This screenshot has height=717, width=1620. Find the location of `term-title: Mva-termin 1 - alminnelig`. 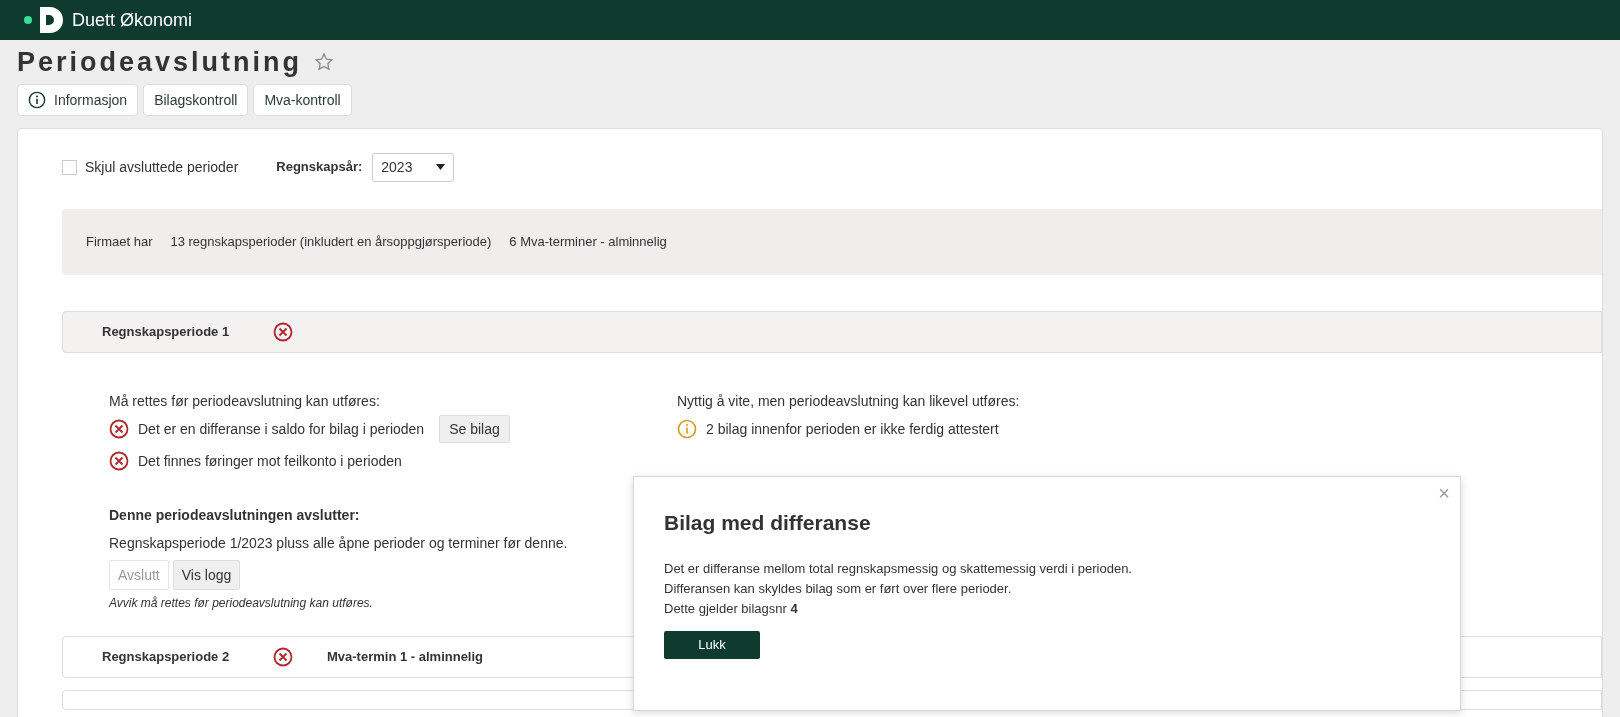

term-title: Mva-termin 1 - alminnelig is located at coordinates (405, 657).